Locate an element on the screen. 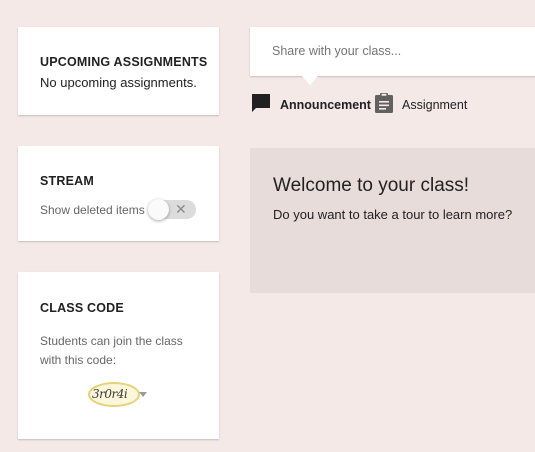  share-box-pointer is located at coordinates (310, 80).